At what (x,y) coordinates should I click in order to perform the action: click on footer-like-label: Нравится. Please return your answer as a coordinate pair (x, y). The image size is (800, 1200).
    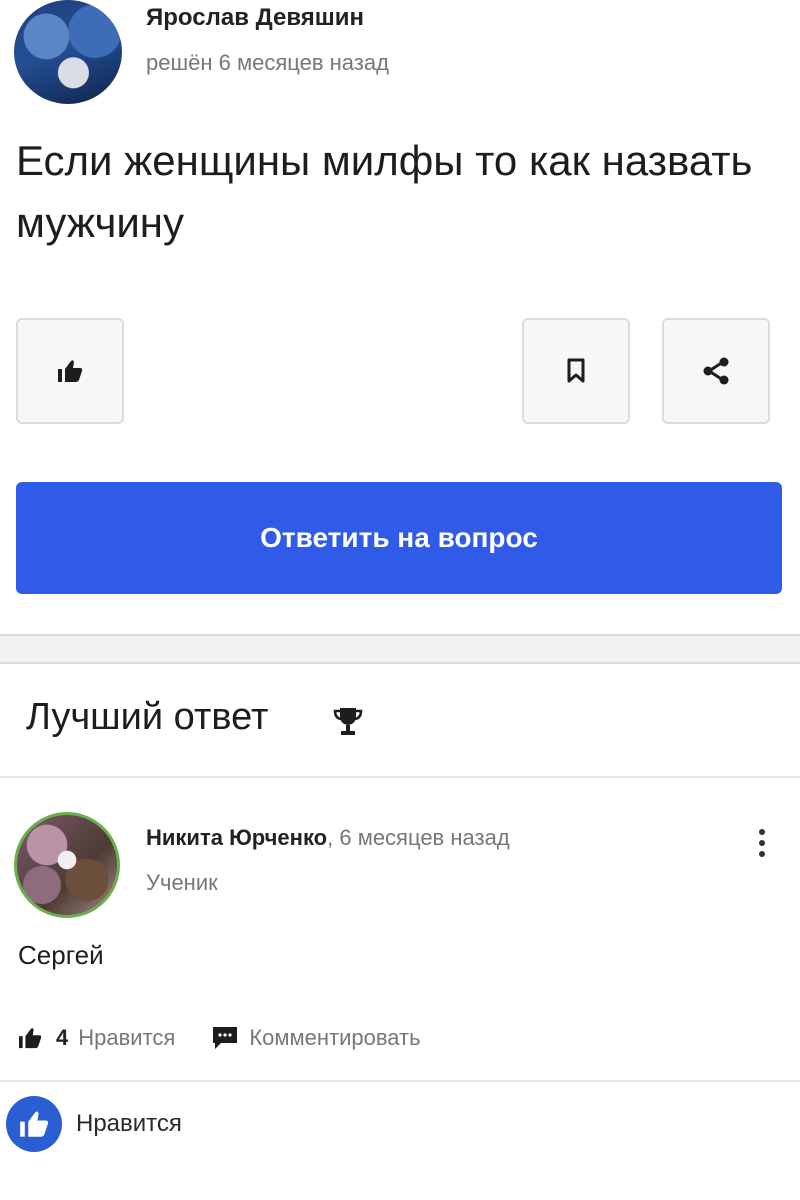
    Looking at the image, I should click on (129, 1123).